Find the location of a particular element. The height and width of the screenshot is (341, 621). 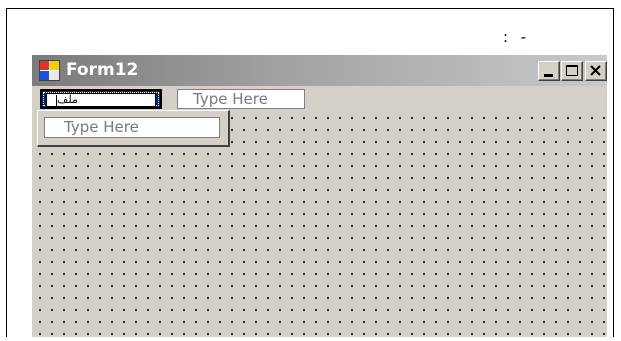

maximize-button is located at coordinates (572, 71).